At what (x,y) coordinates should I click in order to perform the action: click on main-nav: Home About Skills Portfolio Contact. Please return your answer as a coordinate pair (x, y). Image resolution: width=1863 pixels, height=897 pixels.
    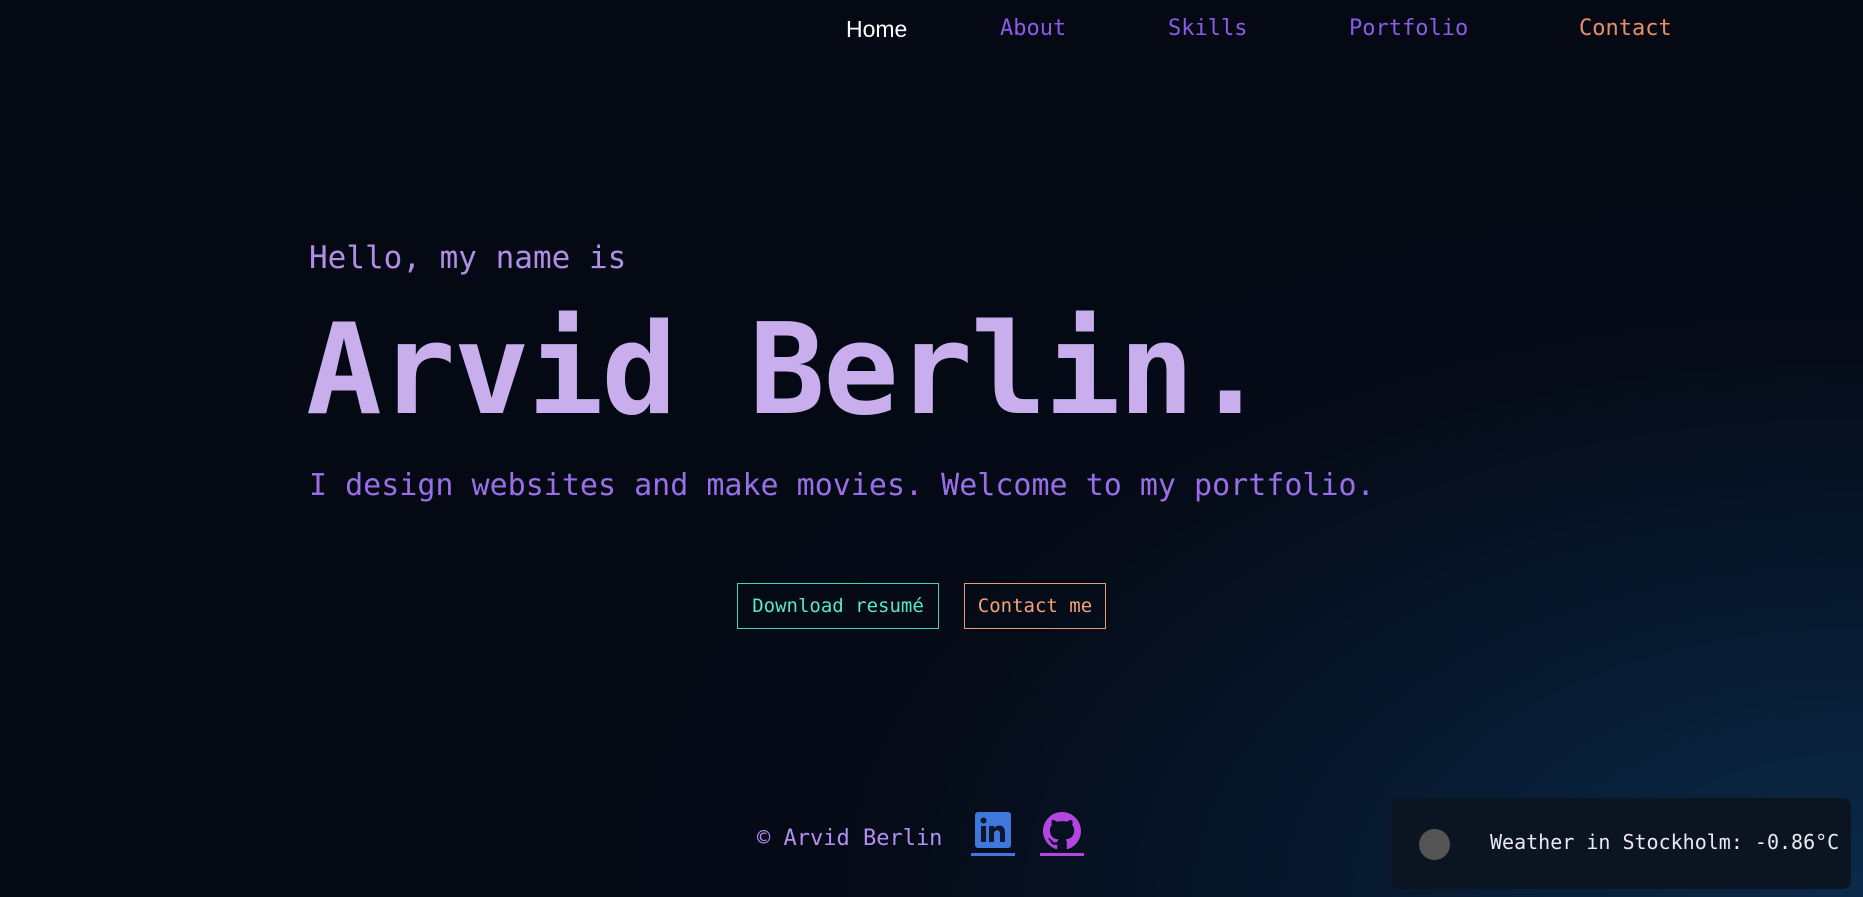
    Looking at the image, I should click on (931, 30).